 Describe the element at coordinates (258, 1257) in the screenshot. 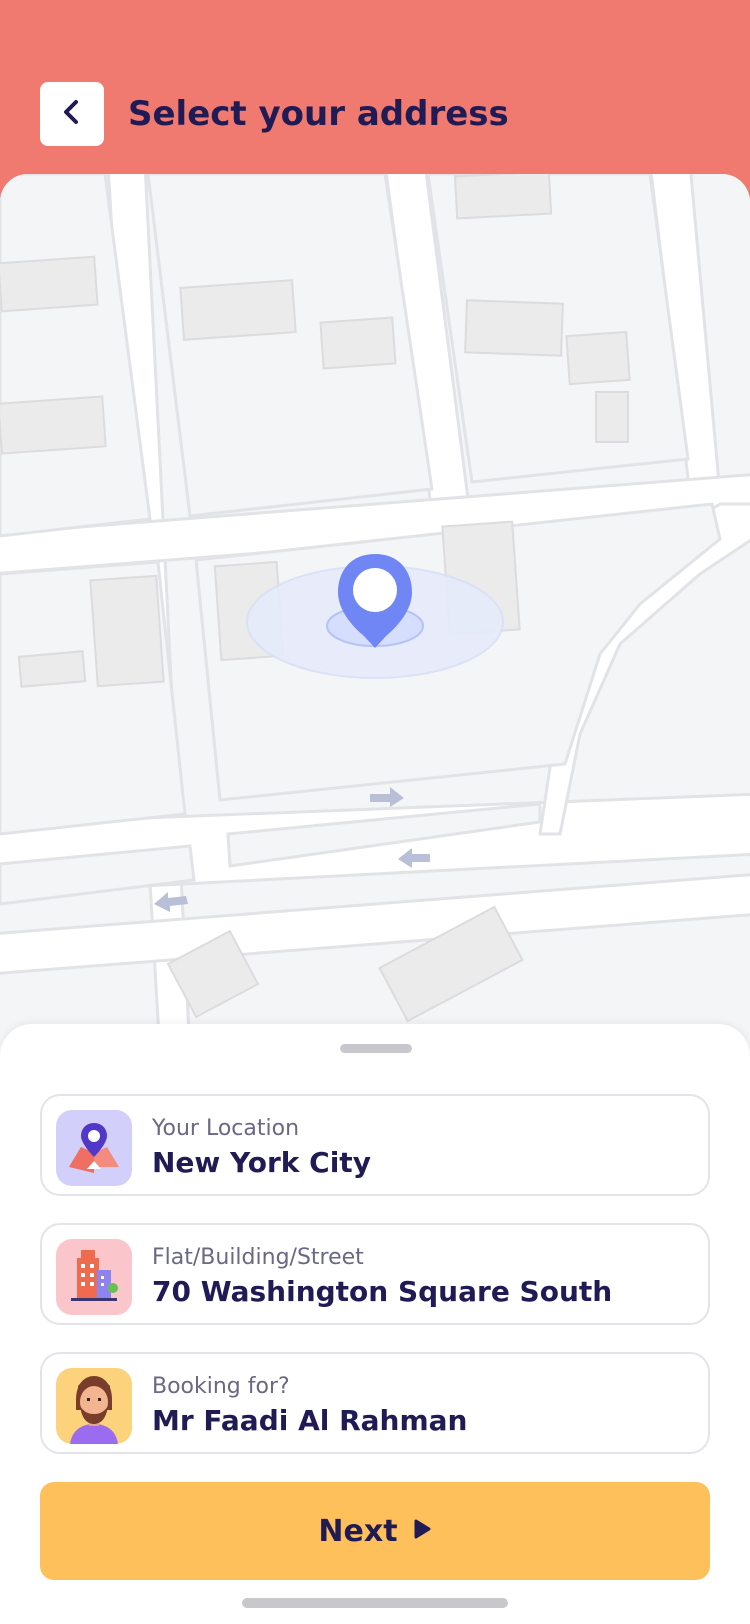

I see `field-label: Flat/Building/Street` at that location.